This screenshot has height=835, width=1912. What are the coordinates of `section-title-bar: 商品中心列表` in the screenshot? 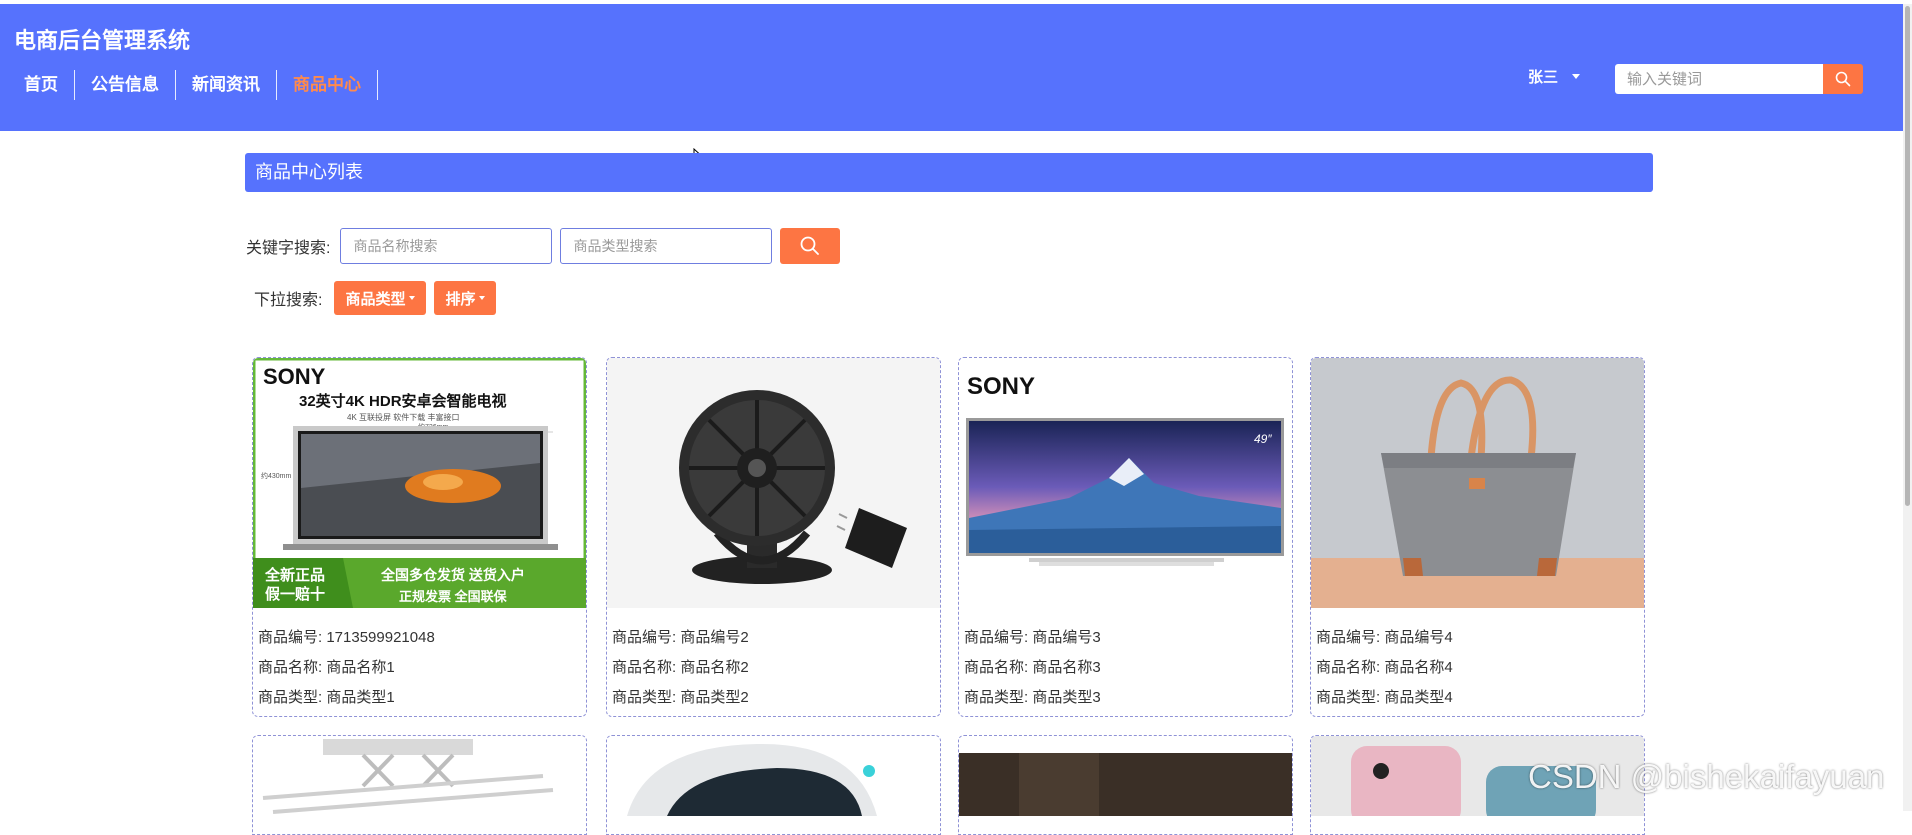 It's located at (949, 172).